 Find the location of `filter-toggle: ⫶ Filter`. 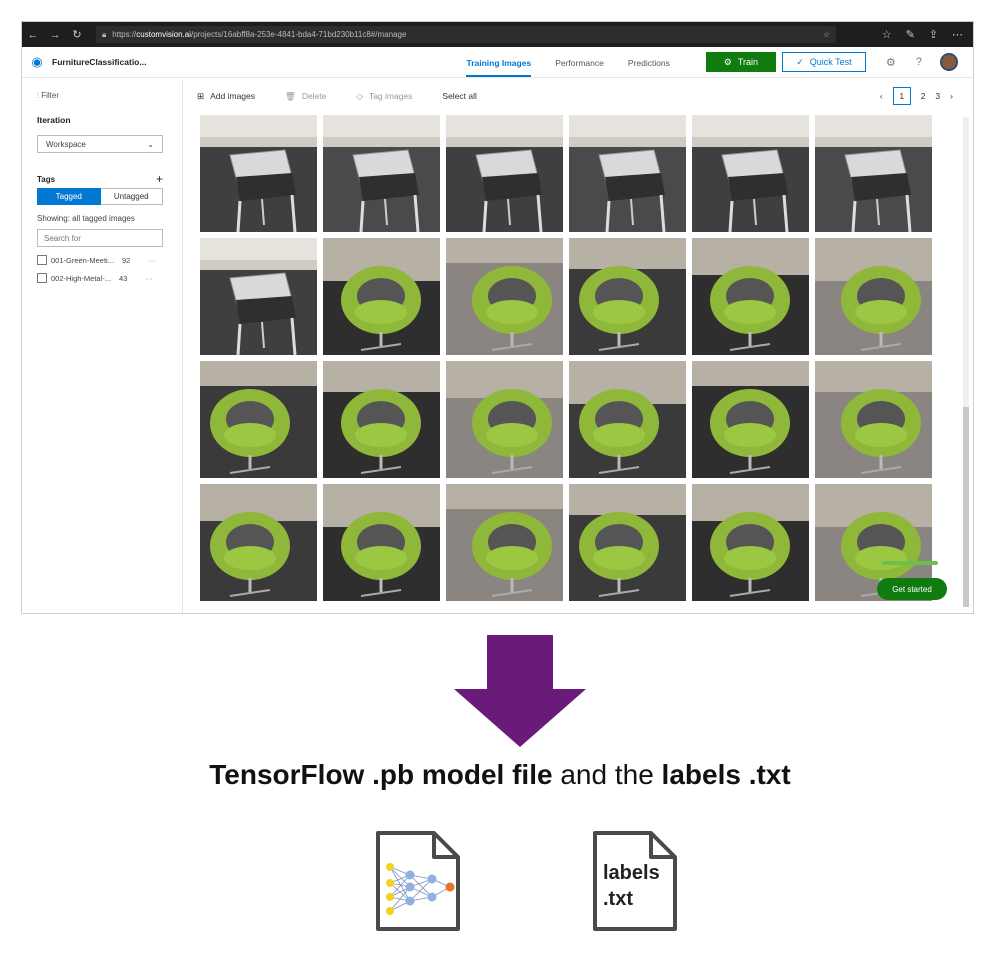

filter-toggle: ⫶ Filter is located at coordinates (109, 96).